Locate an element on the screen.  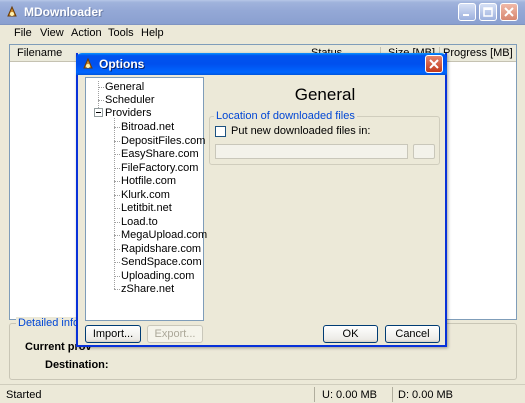
tree-item-provider: Klurk.com is located at coordinates (145, 195).